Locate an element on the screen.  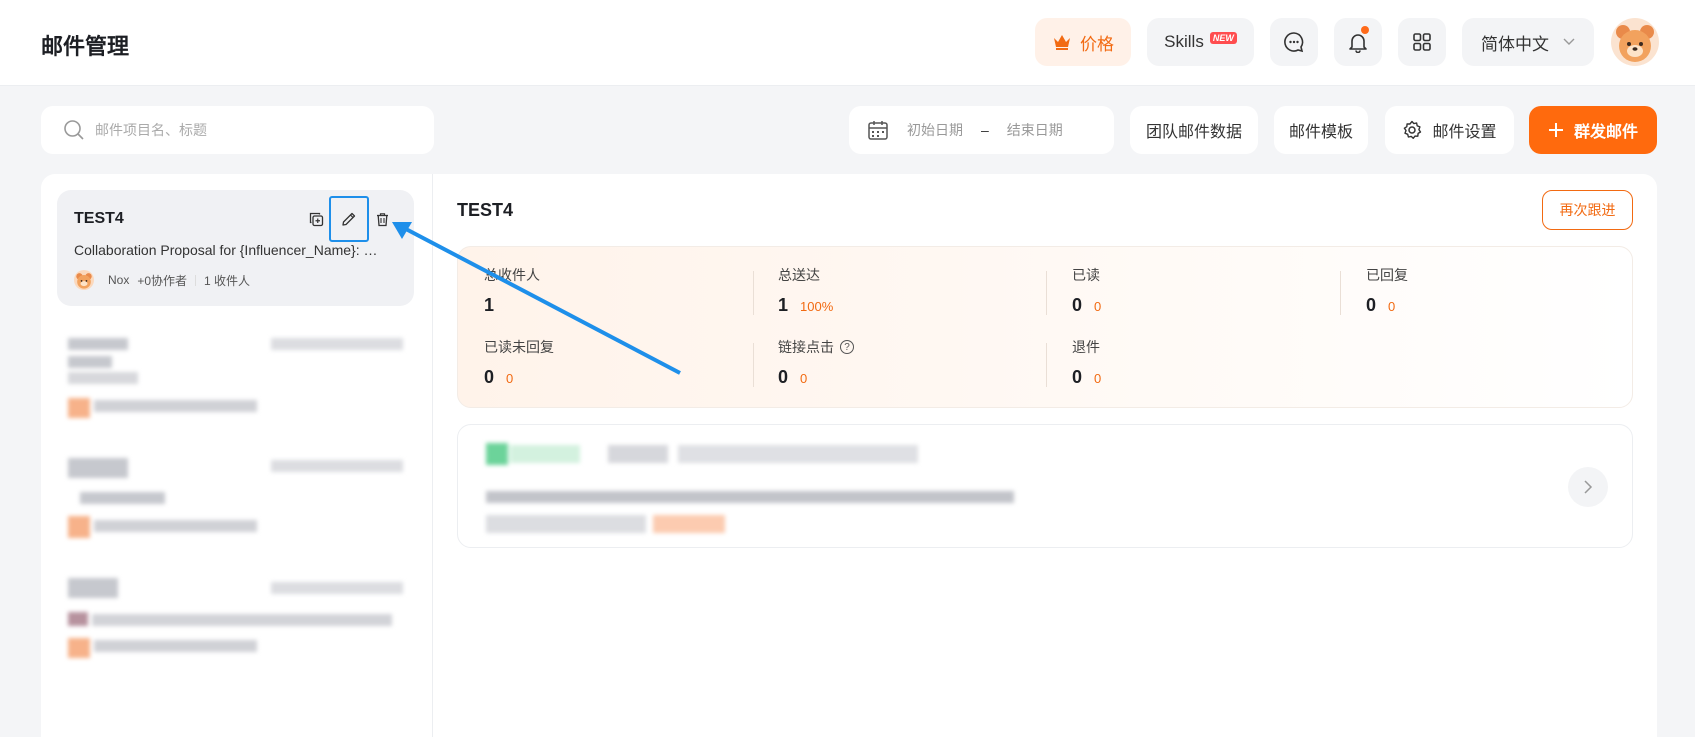
price-button: 价格 is located at coordinates (1083, 42).